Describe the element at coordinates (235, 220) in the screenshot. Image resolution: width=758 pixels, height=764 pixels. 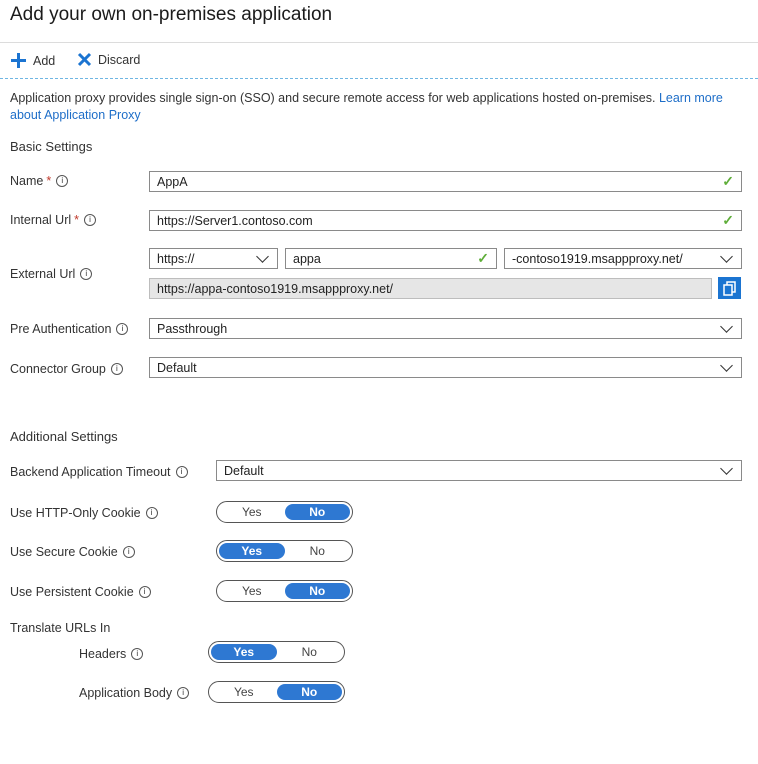
I see `internal-url-value: https://Server1.contoso.com` at that location.